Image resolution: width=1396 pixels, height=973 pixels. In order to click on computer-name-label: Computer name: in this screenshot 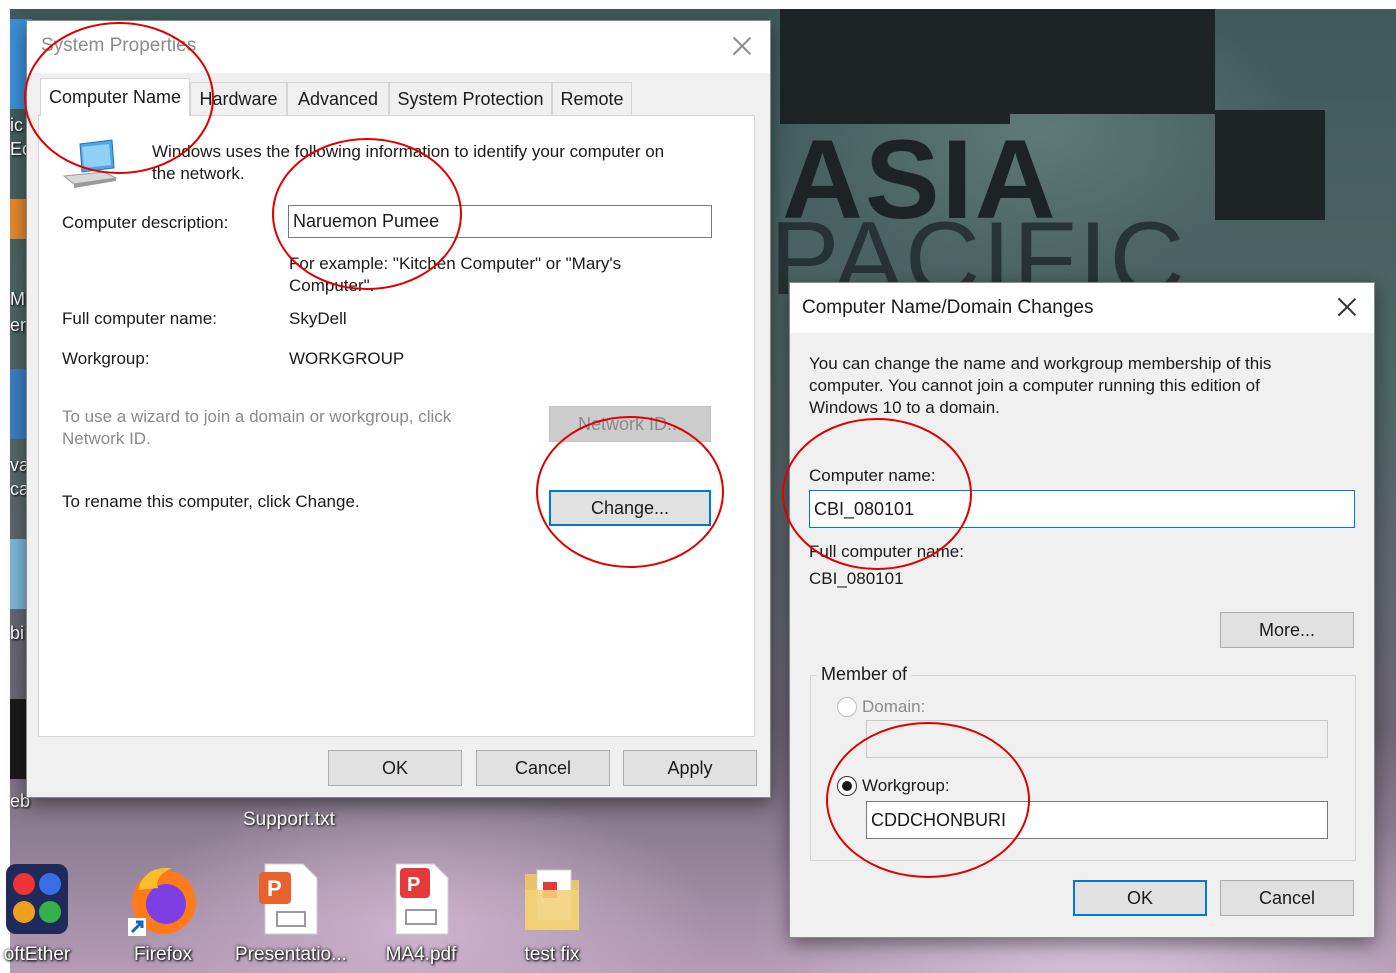, I will do `click(872, 475)`.